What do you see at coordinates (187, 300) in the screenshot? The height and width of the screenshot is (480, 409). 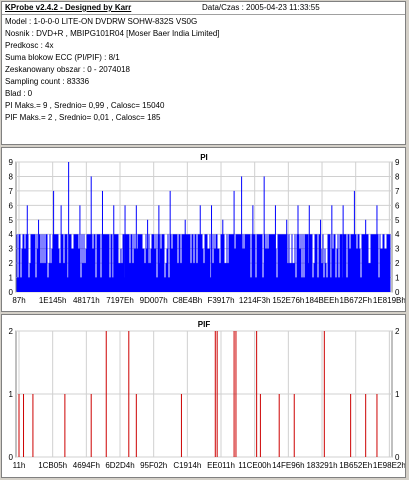 I see `x-tick-label: C8E4Bh` at bounding box center [187, 300].